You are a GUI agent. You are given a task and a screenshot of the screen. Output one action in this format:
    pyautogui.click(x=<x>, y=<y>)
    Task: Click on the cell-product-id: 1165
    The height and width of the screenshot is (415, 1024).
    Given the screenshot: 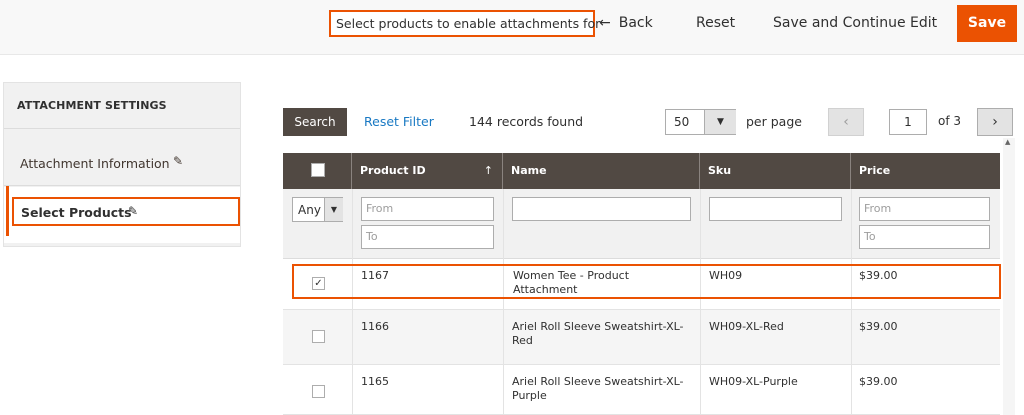 What is the action you would take?
    pyautogui.click(x=375, y=381)
    